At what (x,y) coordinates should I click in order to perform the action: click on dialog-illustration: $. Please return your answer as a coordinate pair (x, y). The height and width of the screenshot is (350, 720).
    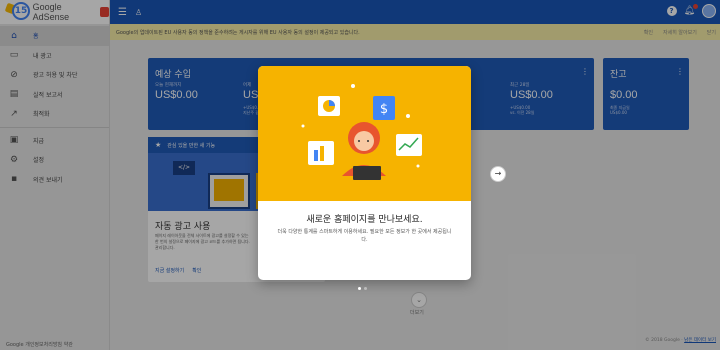
    Looking at the image, I should click on (364, 133).